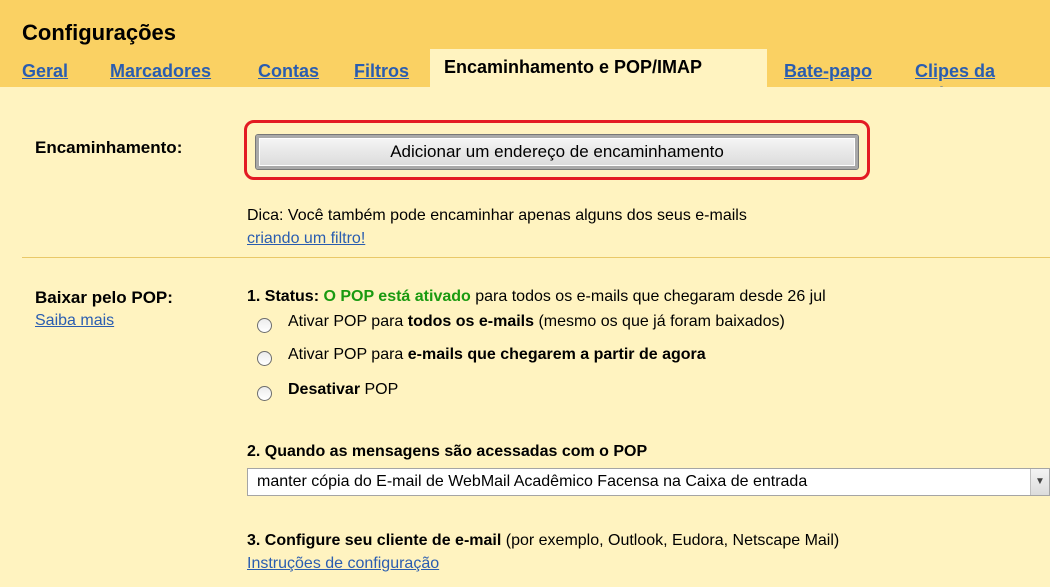 The image size is (1050, 587). Describe the element at coordinates (556, 354) in the screenshot. I see `pop-option-now-bold: e-mails que chegarem a partir de agora` at that location.